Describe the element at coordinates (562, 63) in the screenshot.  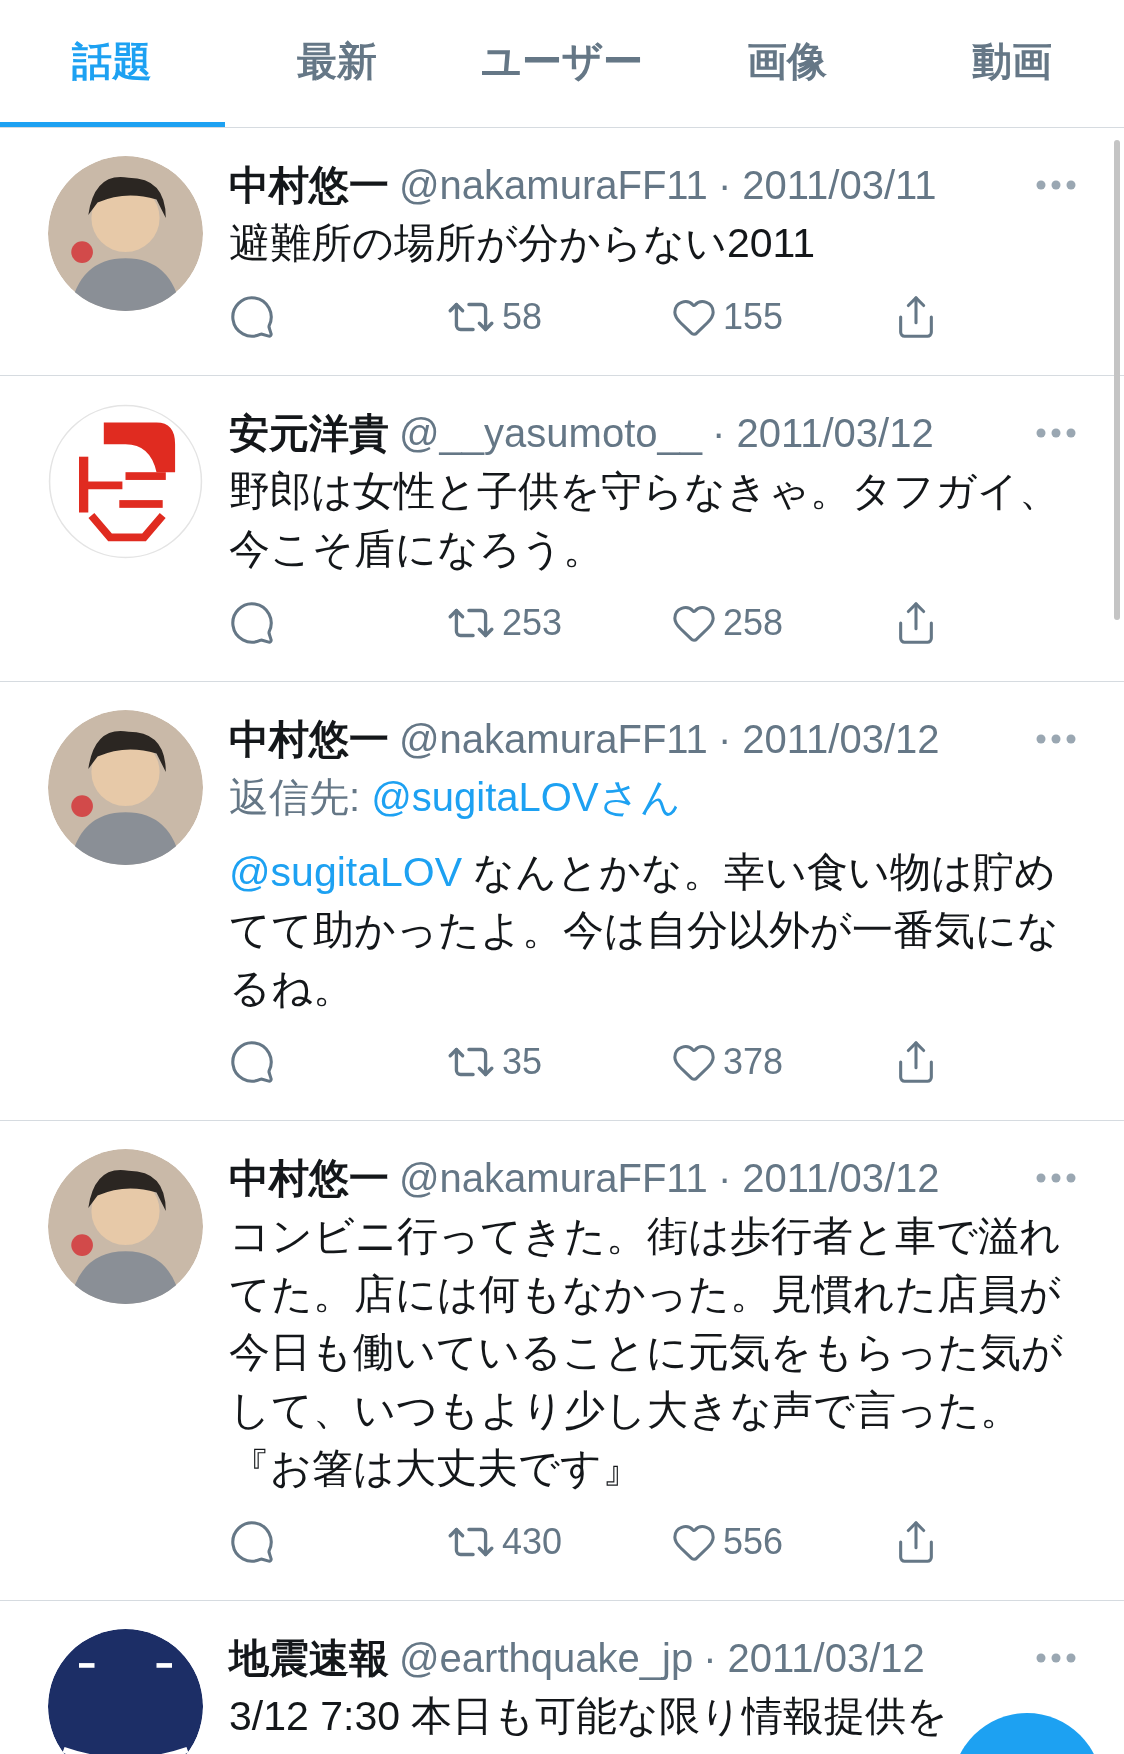
I see `tab: ユーザー` at that location.